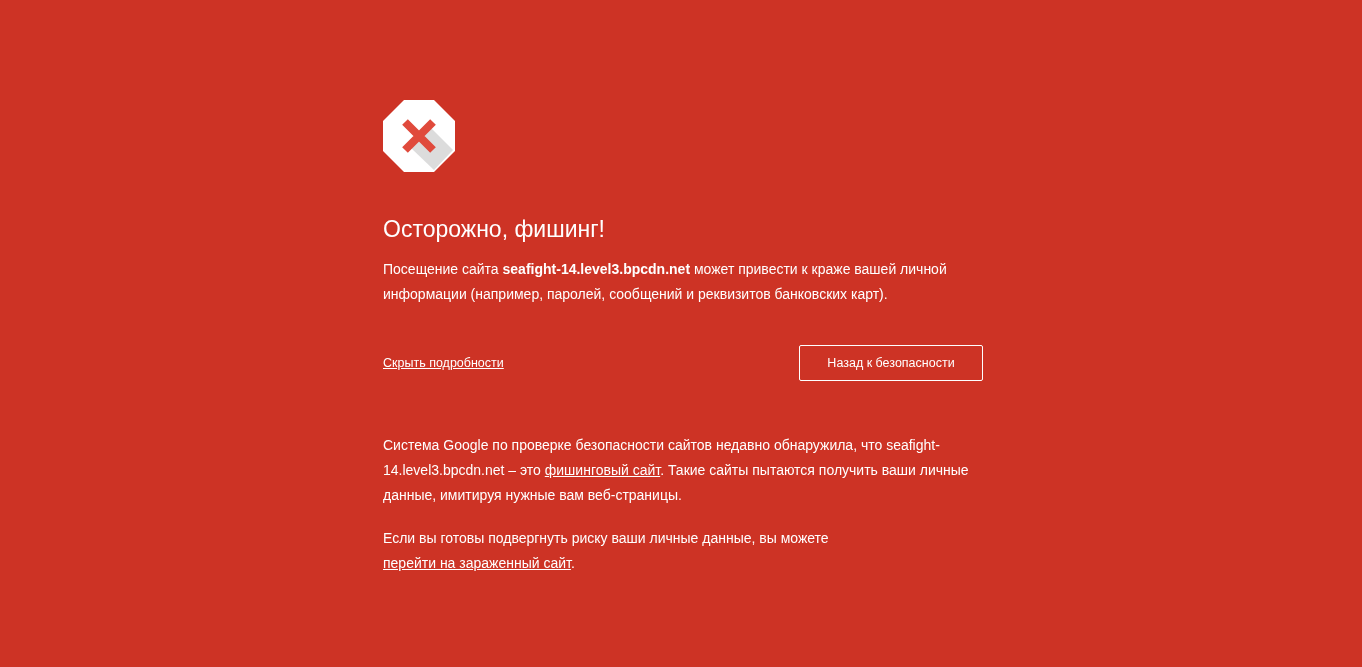 The height and width of the screenshot is (667, 1362). What do you see at coordinates (443, 363) in the screenshot?
I see `hide-details-link: Скрыть подробности` at bounding box center [443, 363].